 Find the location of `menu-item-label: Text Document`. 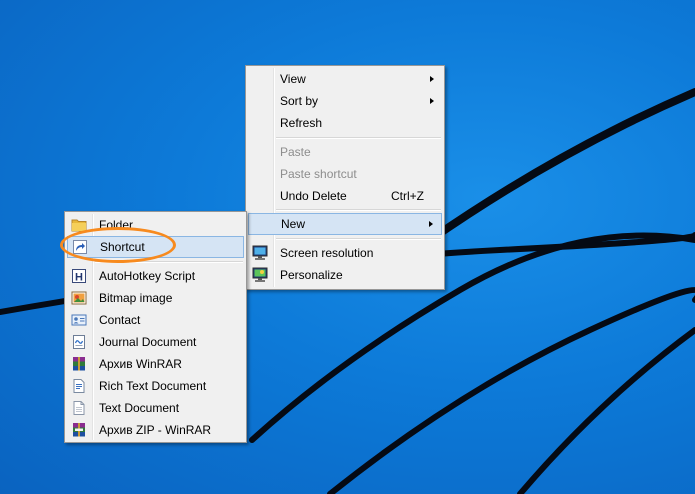

menu-item-label: Text Document is located at coordinates (139, 408).